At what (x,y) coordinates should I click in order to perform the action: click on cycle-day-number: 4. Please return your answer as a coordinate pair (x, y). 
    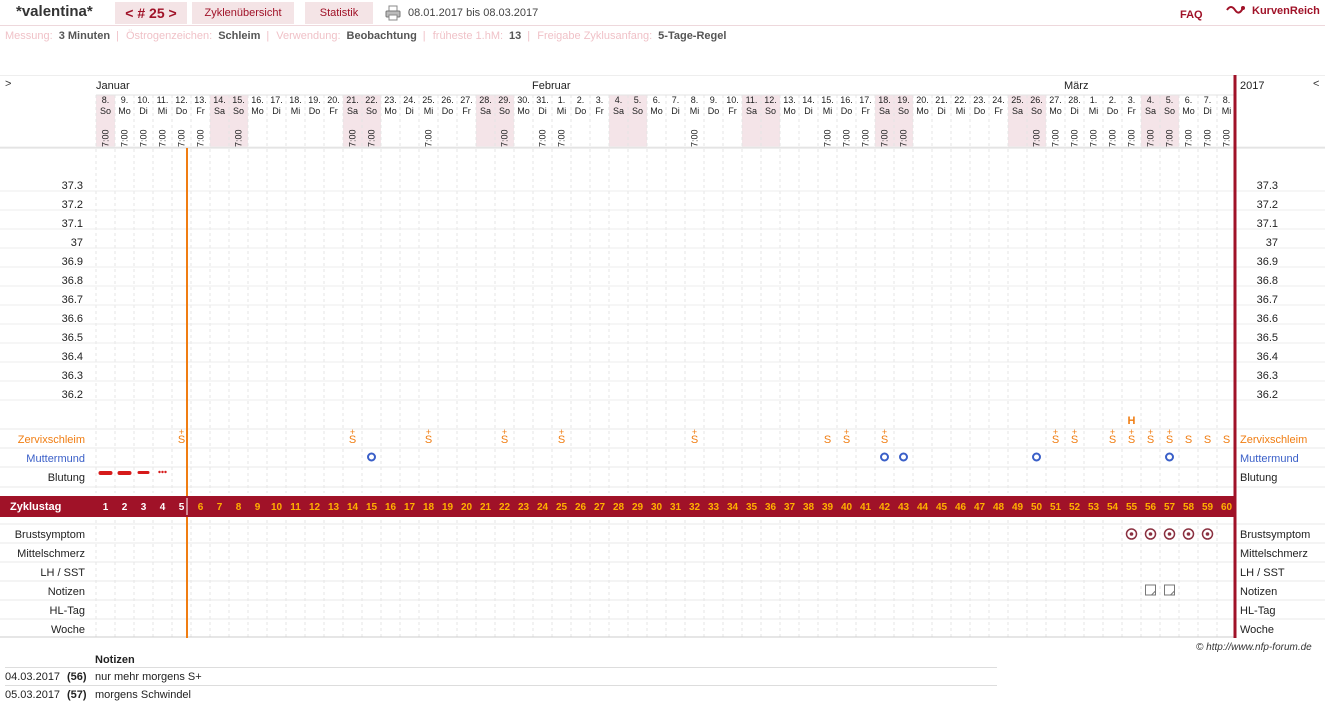
    Looking at the image, I should click on (163, 507).